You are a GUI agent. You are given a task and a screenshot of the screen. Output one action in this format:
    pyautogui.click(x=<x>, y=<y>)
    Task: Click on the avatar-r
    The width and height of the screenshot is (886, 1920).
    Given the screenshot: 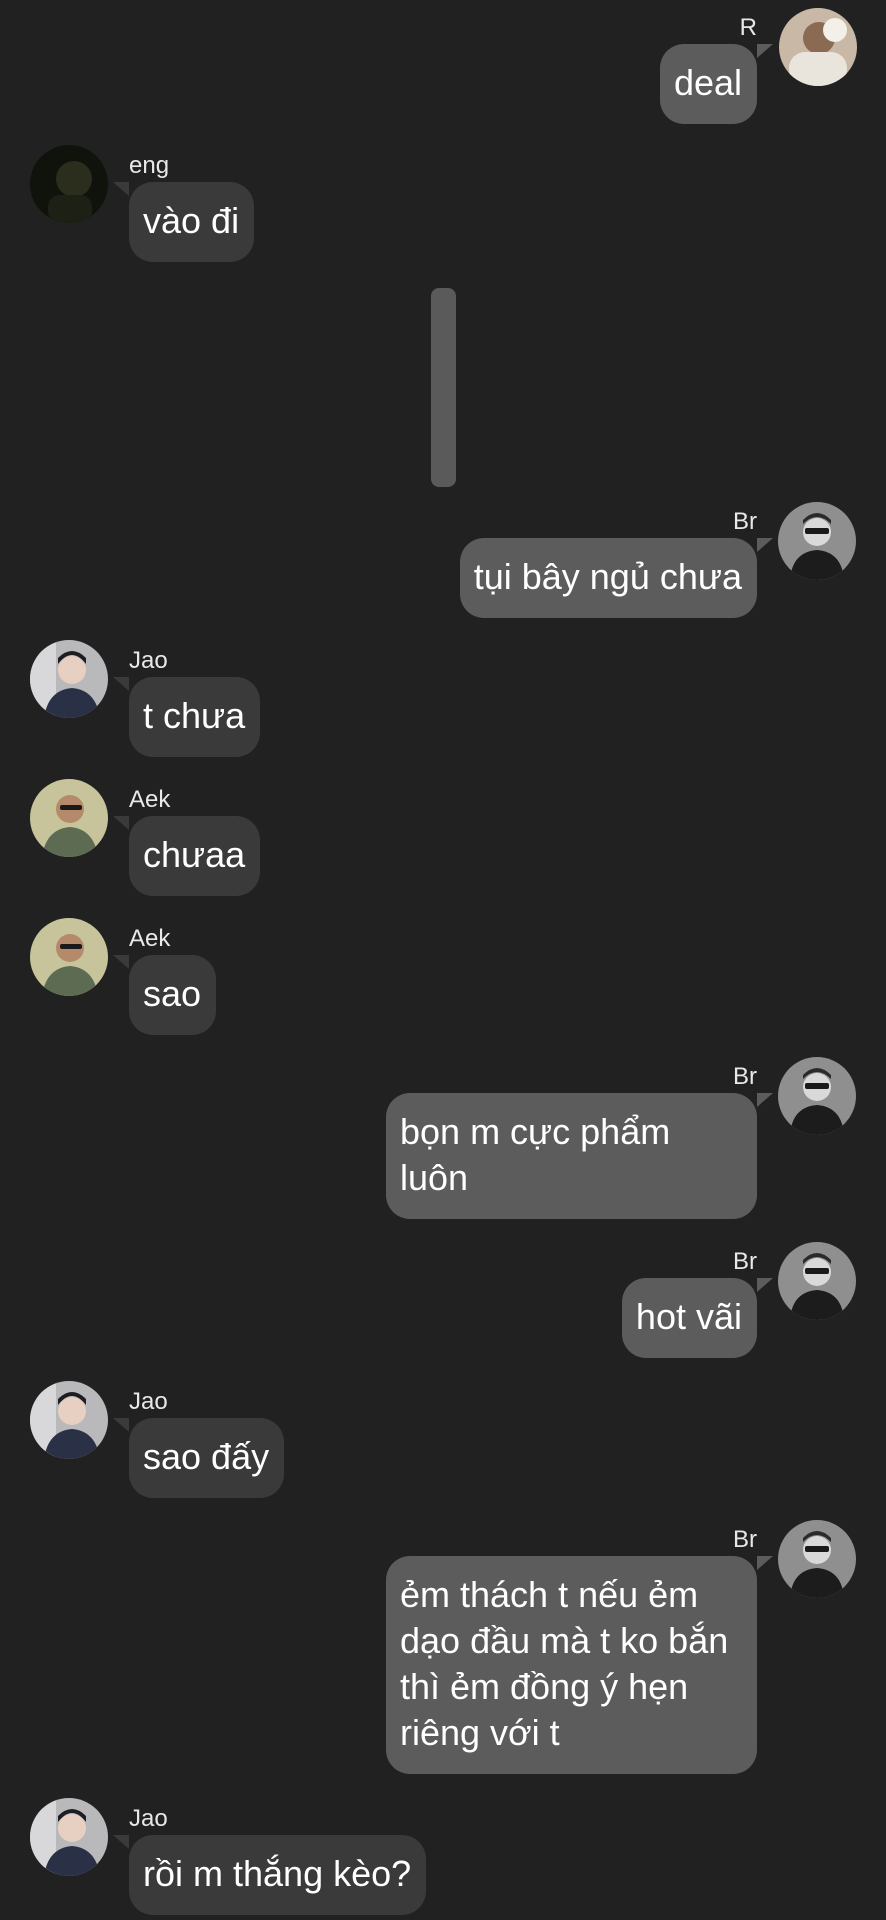 What is the action you would take?
    pyautogui.click(x=818, y=47)
    